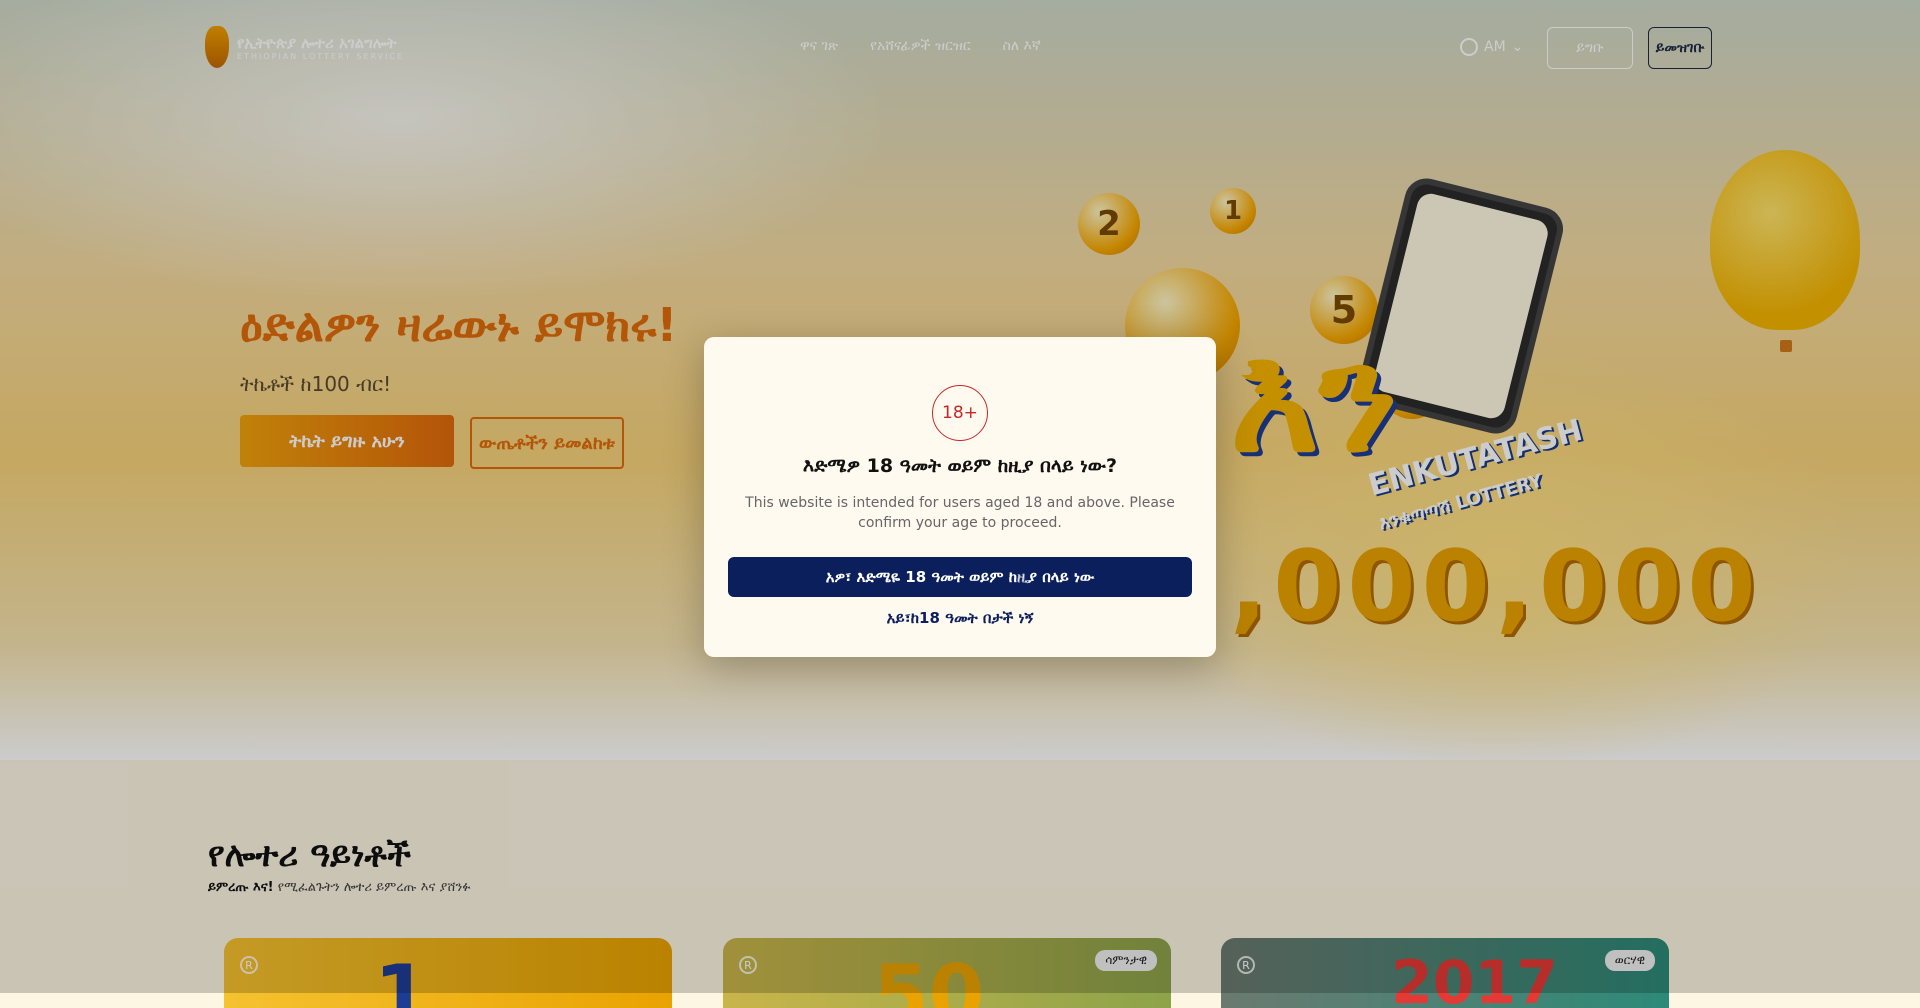 This screenshot has height=1008, width=1920. I want to click on confirm-age-button: አዎ፣ እድሜዬ 18 ዓመት ወይም ከዚያ በላይ ነው, so click(960, 577).